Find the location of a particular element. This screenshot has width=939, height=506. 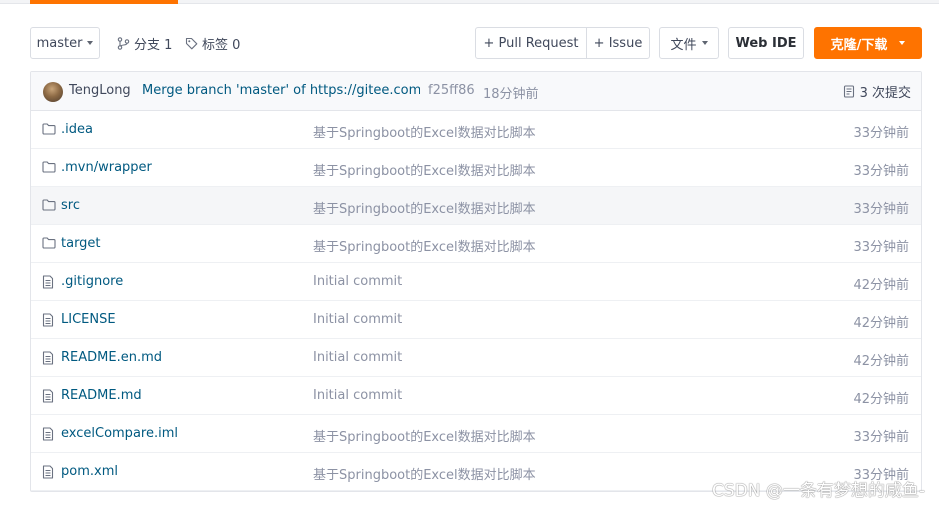

active-tab-indicator is located at coordinates (104, 2).